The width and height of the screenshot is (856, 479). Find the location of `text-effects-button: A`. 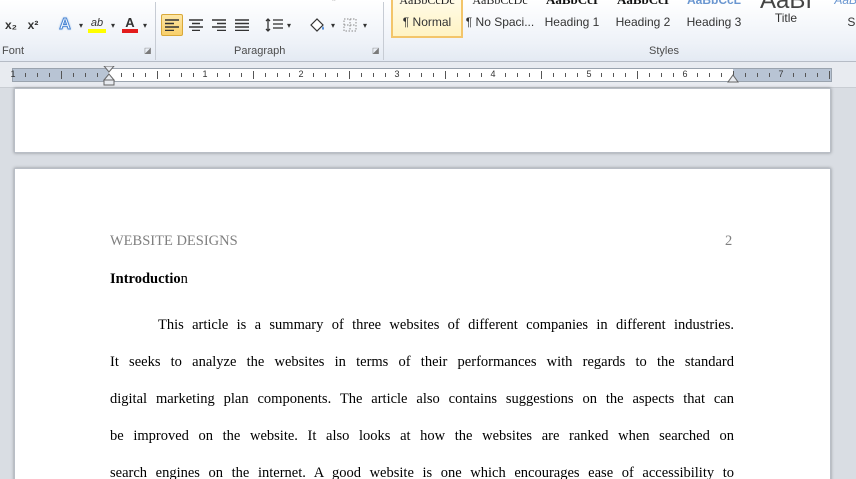

text-effects-button: A is located at coordinates (65, 25).